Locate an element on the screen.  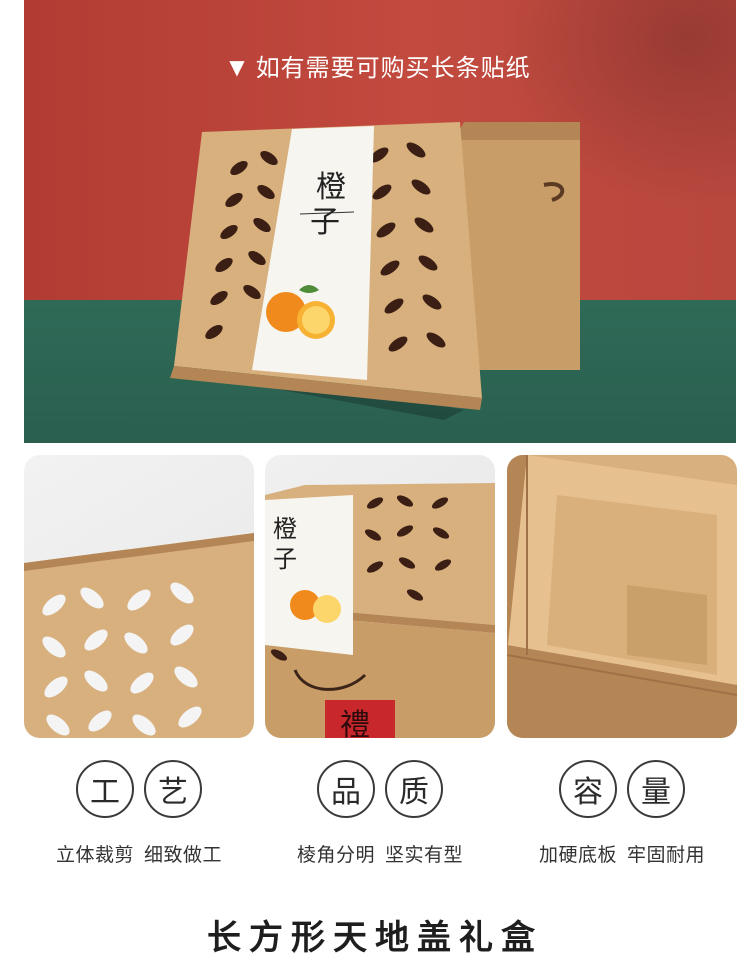
feature-char-circle: 质 is located at coordinates (414, 789).